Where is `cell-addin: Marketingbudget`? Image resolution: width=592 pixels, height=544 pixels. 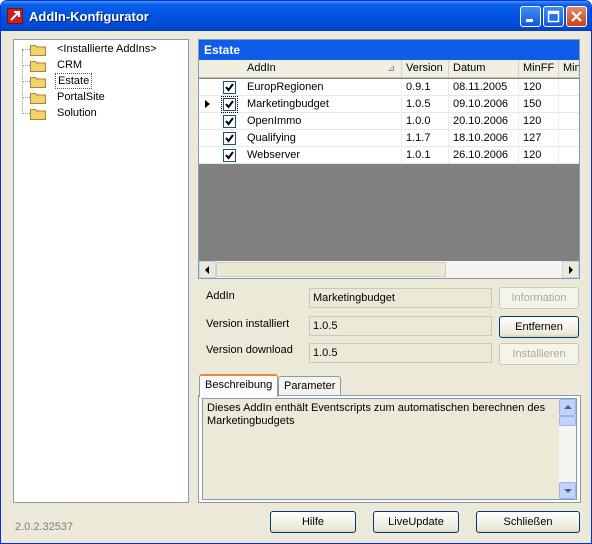 cell-addin: Marketingbudget is located at coordinates (322, 104).